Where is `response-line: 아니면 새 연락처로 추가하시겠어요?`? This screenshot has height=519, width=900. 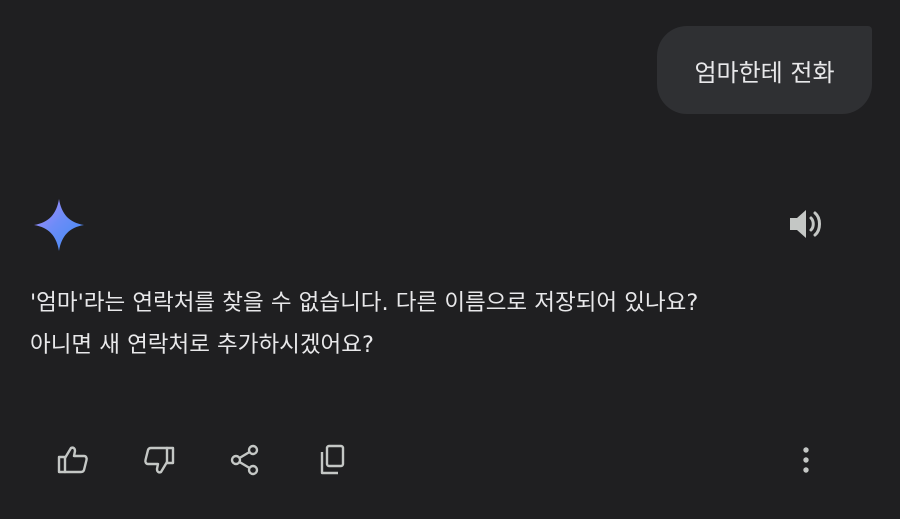 response-line: 아니면 새 연락처로 추가하시겠어요? is located at coordinates (202, 345).